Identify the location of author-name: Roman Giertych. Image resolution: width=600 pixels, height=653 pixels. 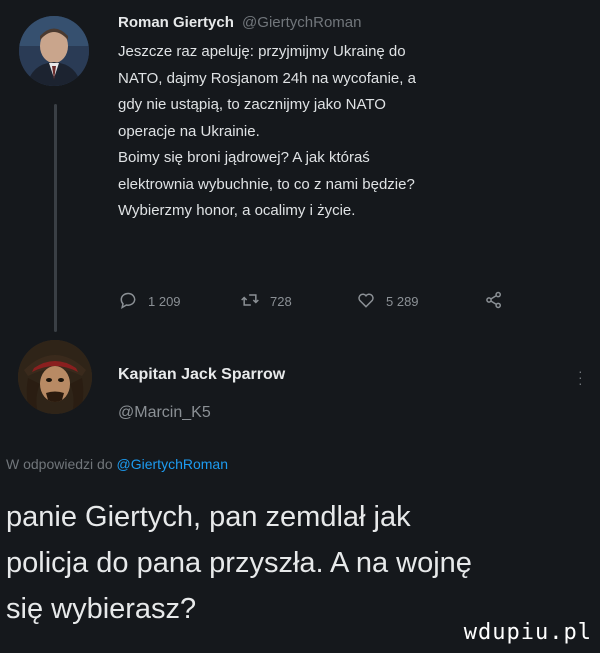
(176, 22).